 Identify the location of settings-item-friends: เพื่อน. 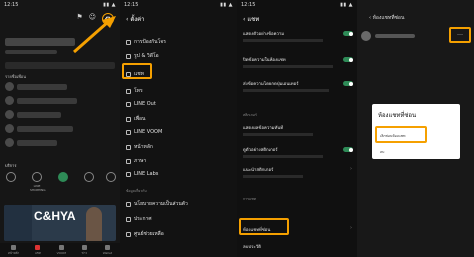
(135, 119).